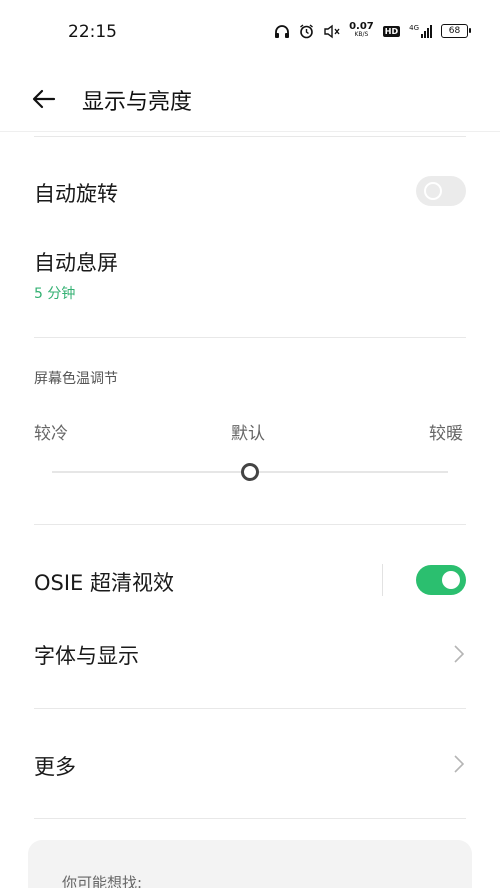  I want to click on battery-icon: 68, so click(456, 31).